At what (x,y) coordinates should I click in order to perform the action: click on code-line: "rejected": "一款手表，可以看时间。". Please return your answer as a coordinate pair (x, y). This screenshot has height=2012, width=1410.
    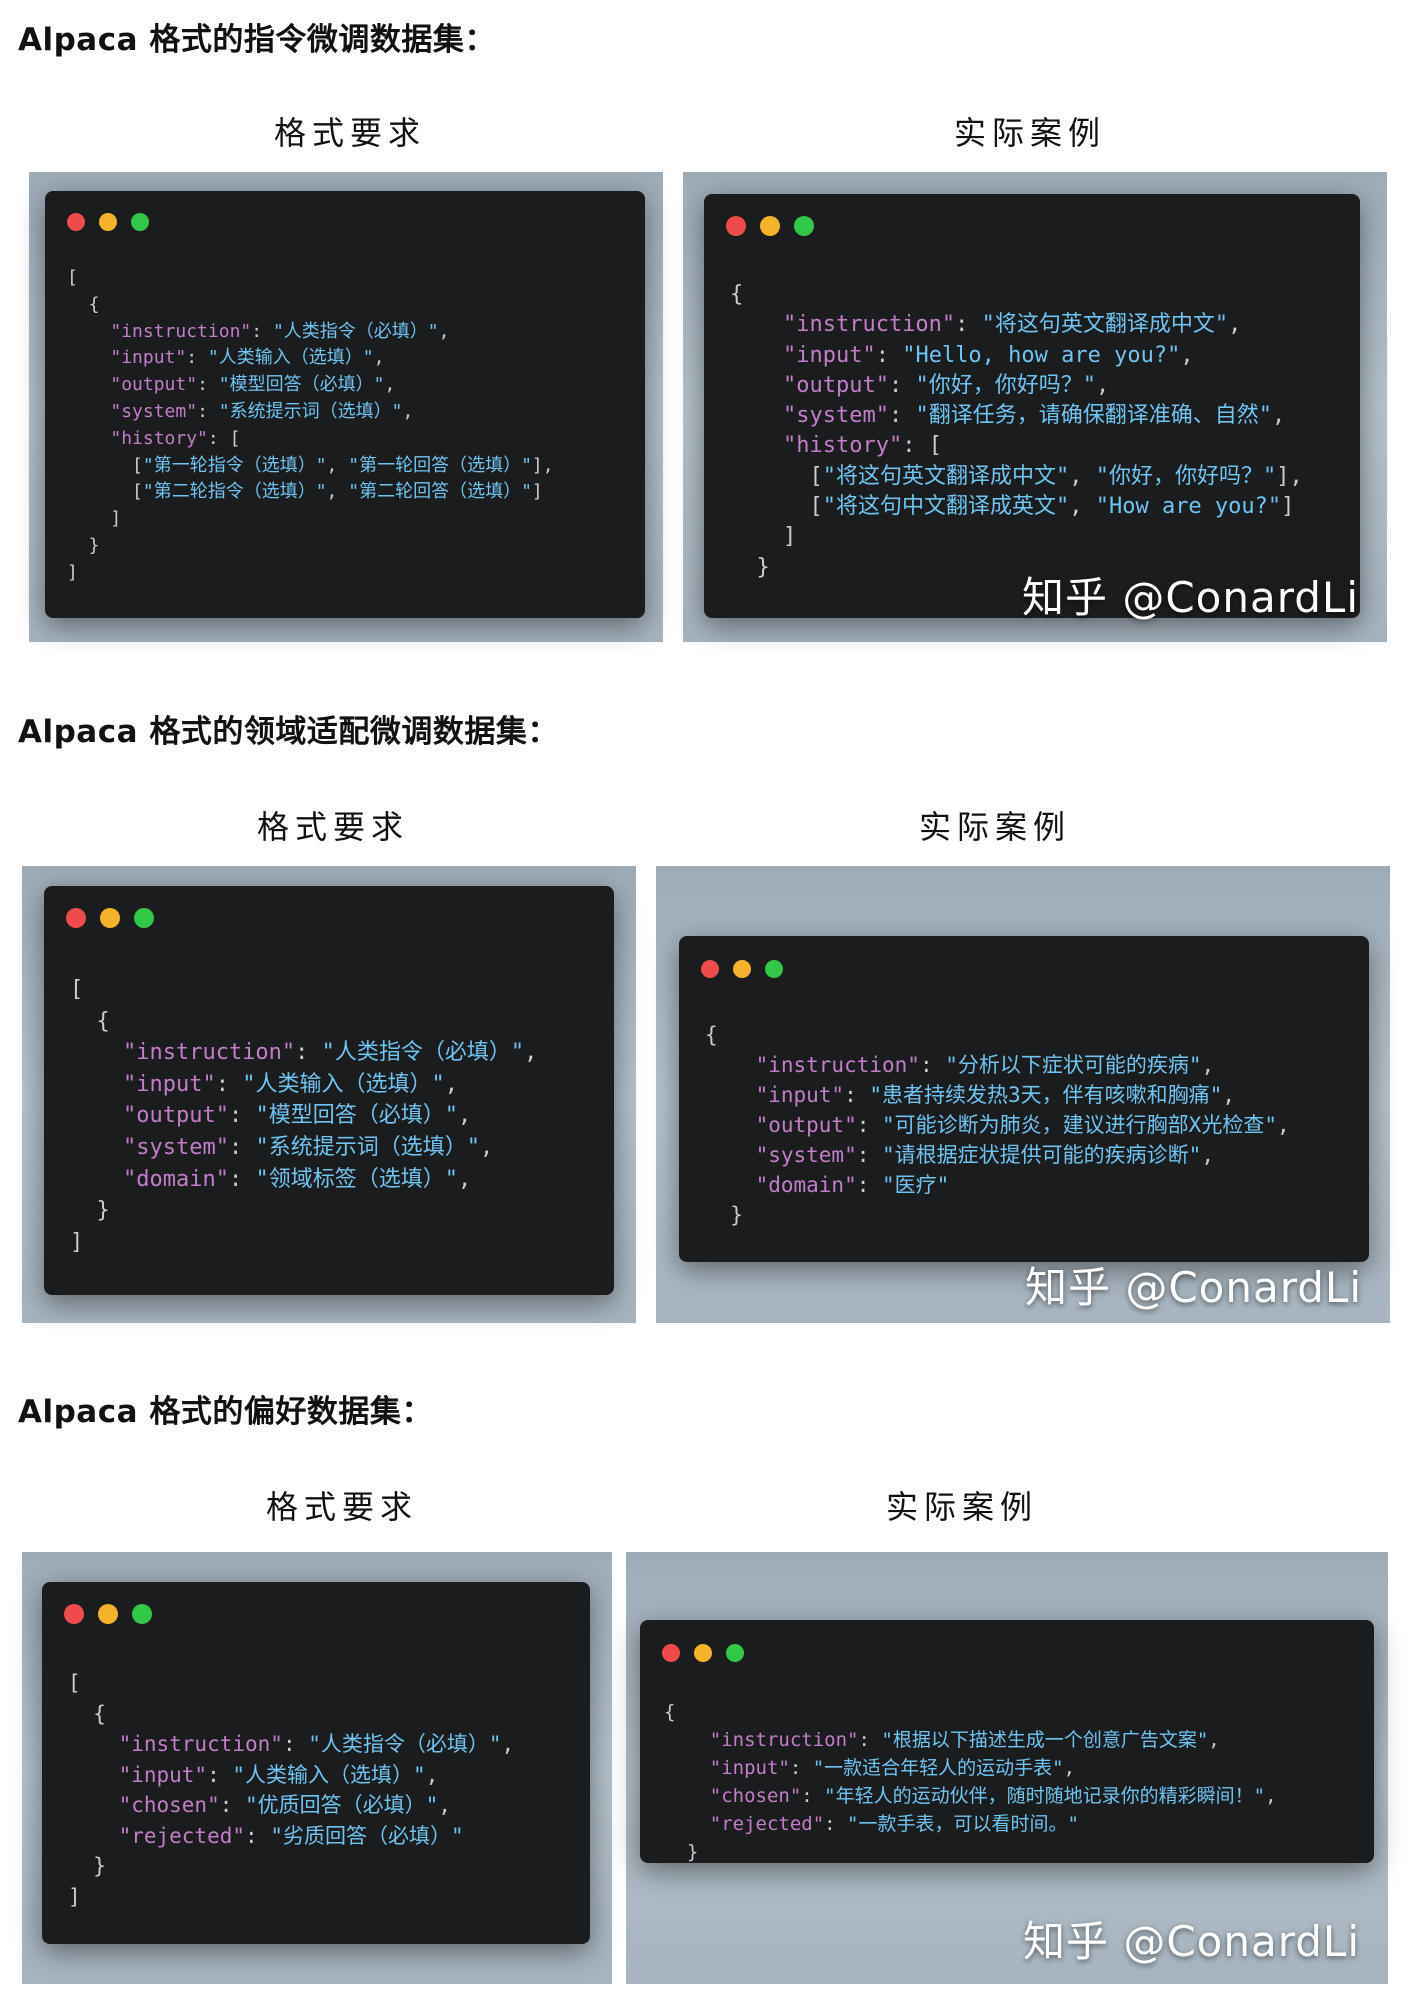
    Looking at the image, I should click on (894, 1824).